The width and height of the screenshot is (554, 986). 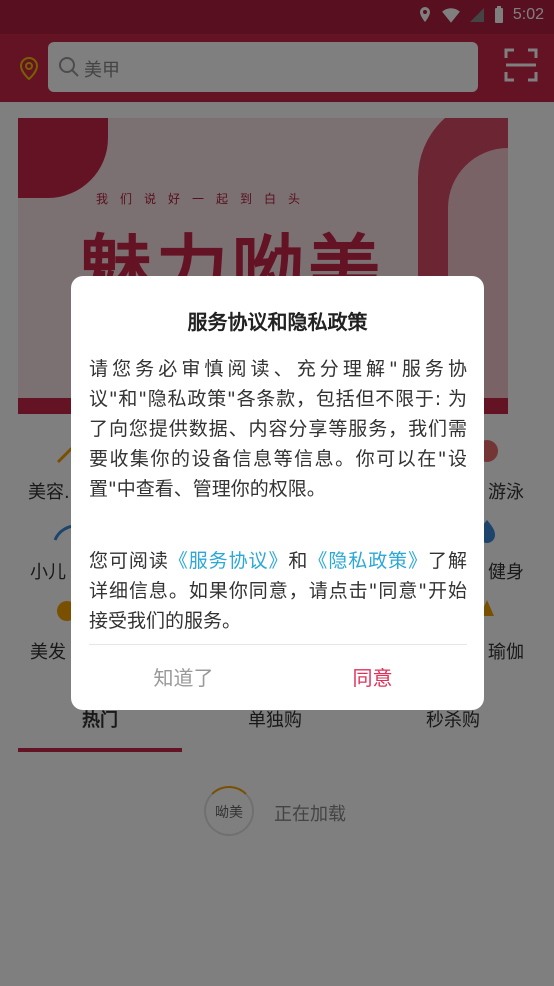 What do you see at coordinates (372, 678) in the screenshot?
I see `agree-button: 同意` at bounding box center [372, 678].